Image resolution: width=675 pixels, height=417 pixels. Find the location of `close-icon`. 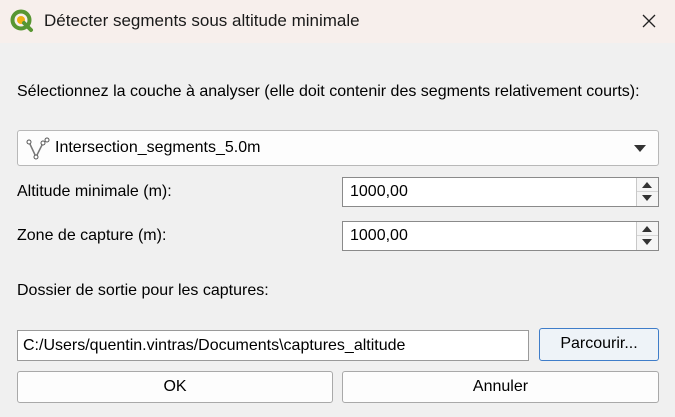

close-icon is located at coordinates (649, 21).